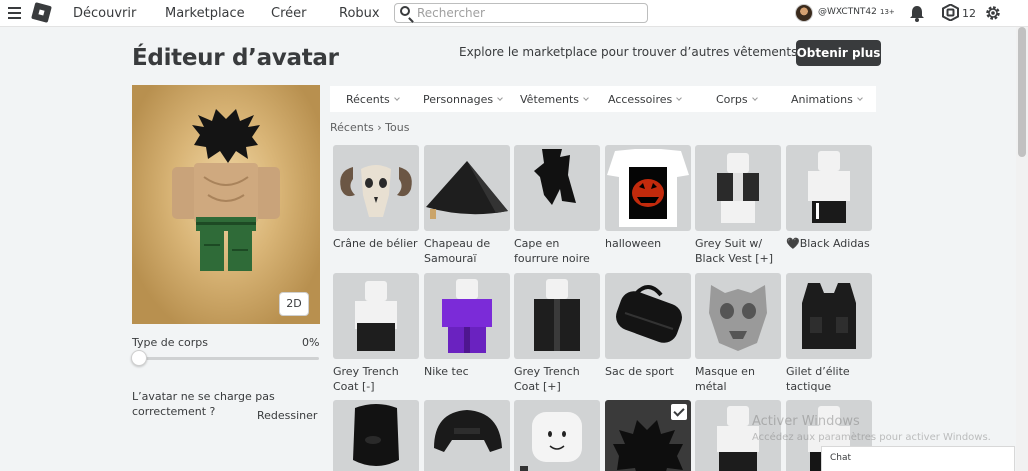 This screenshot has height=471, width=1028. I want to click on nav-robux: Robux, so click(359, 13).